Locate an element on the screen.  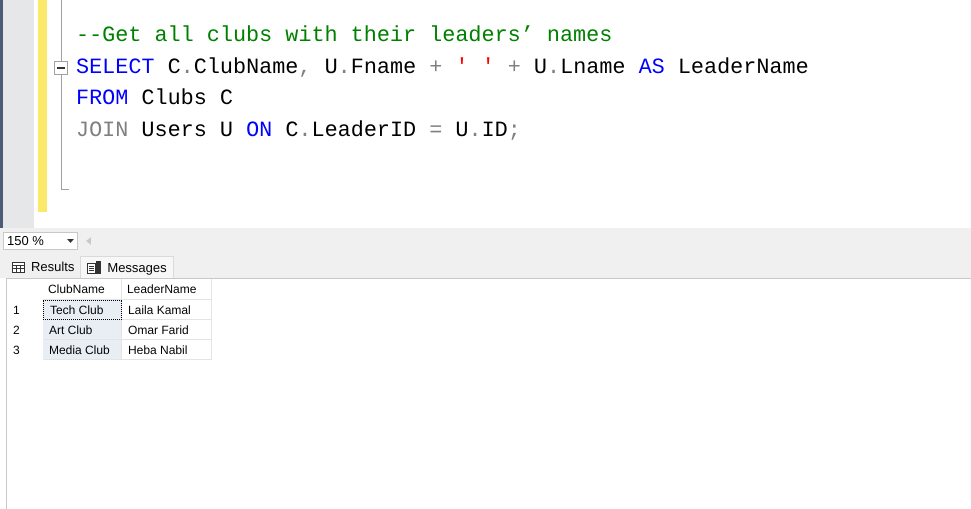
code-line: FROM Clubs C is located at coordinates (154, 99).